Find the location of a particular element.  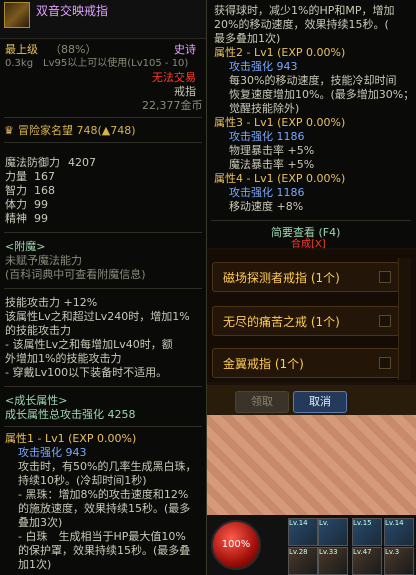

skill-slot: Lv.33 is located at coordinates (333, 561).